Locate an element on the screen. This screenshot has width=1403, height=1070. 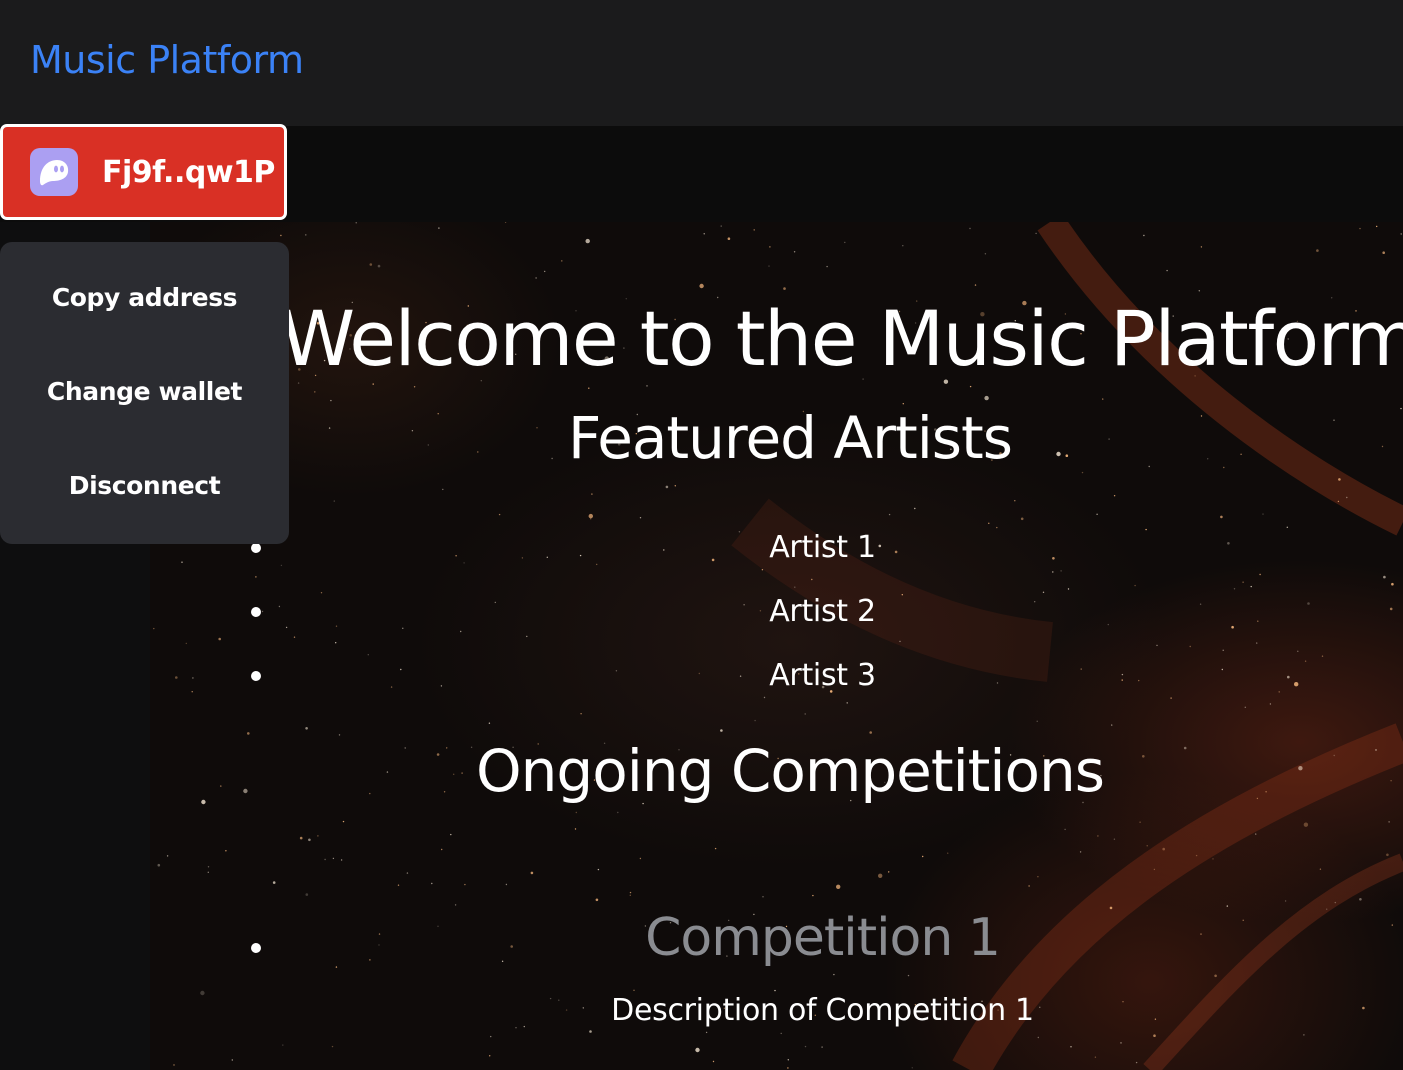
change-wallet-menu-item: Change wallet is located at coordinates (144, 391).